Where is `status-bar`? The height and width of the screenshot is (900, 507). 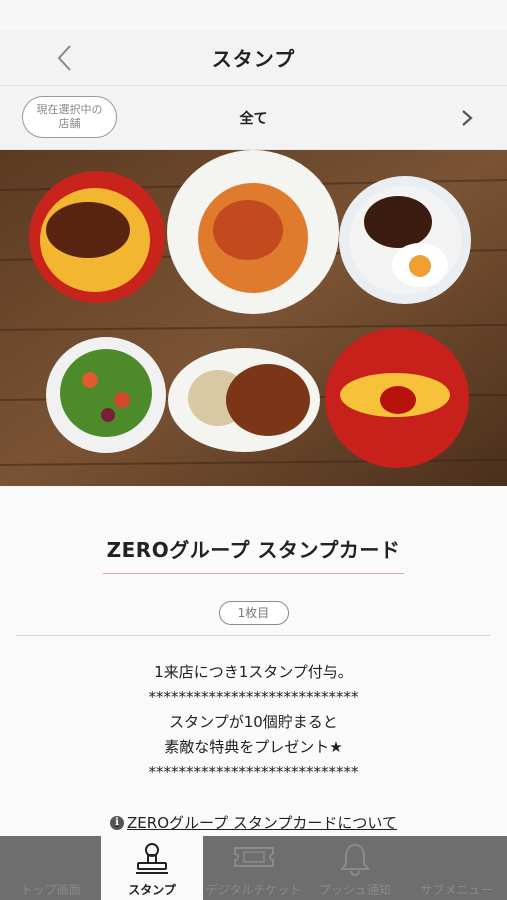 status-bar is located at coordinates (253, 15).